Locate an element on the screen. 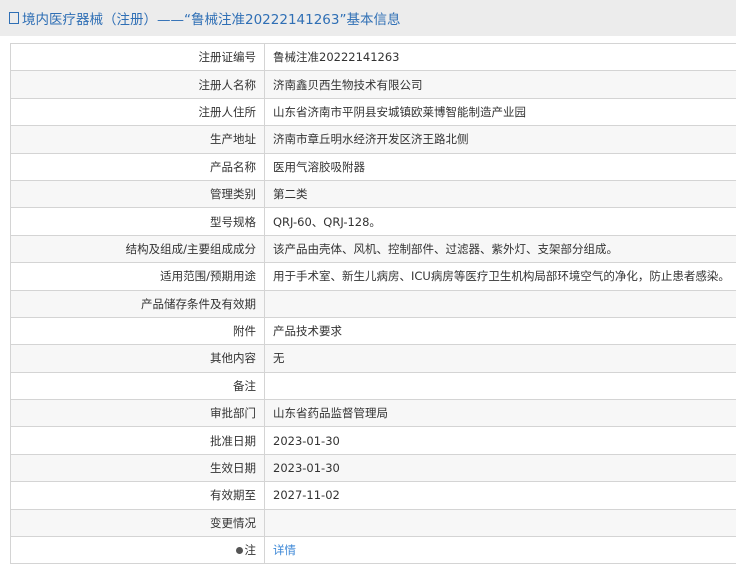 This screenshot has width=736, height=568. table-row: 有效期至 2027-11-02 is located at coordinates (373, 495).